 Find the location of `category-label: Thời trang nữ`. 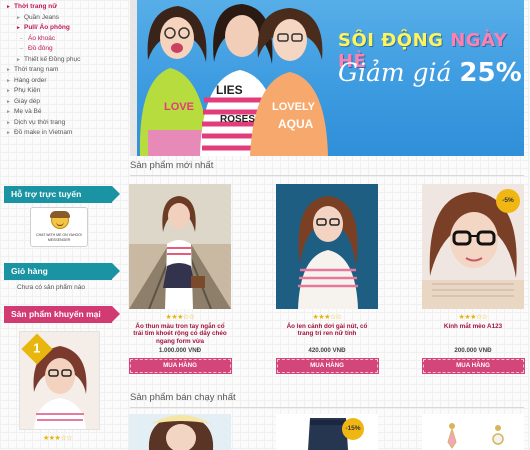

category-label: Thời trang nữ is located at coordinates (35, 6).